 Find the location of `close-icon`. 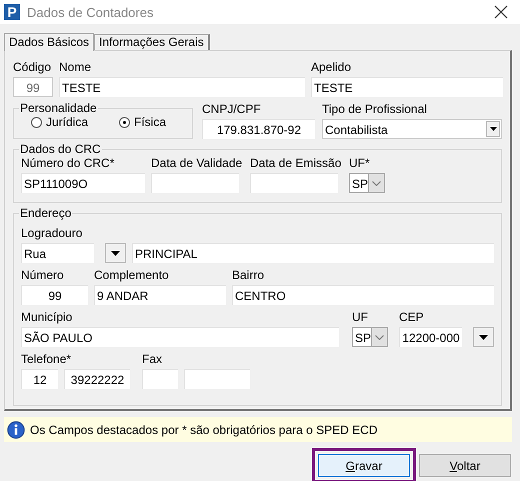

close-icon is located at coordinates (501, 12).